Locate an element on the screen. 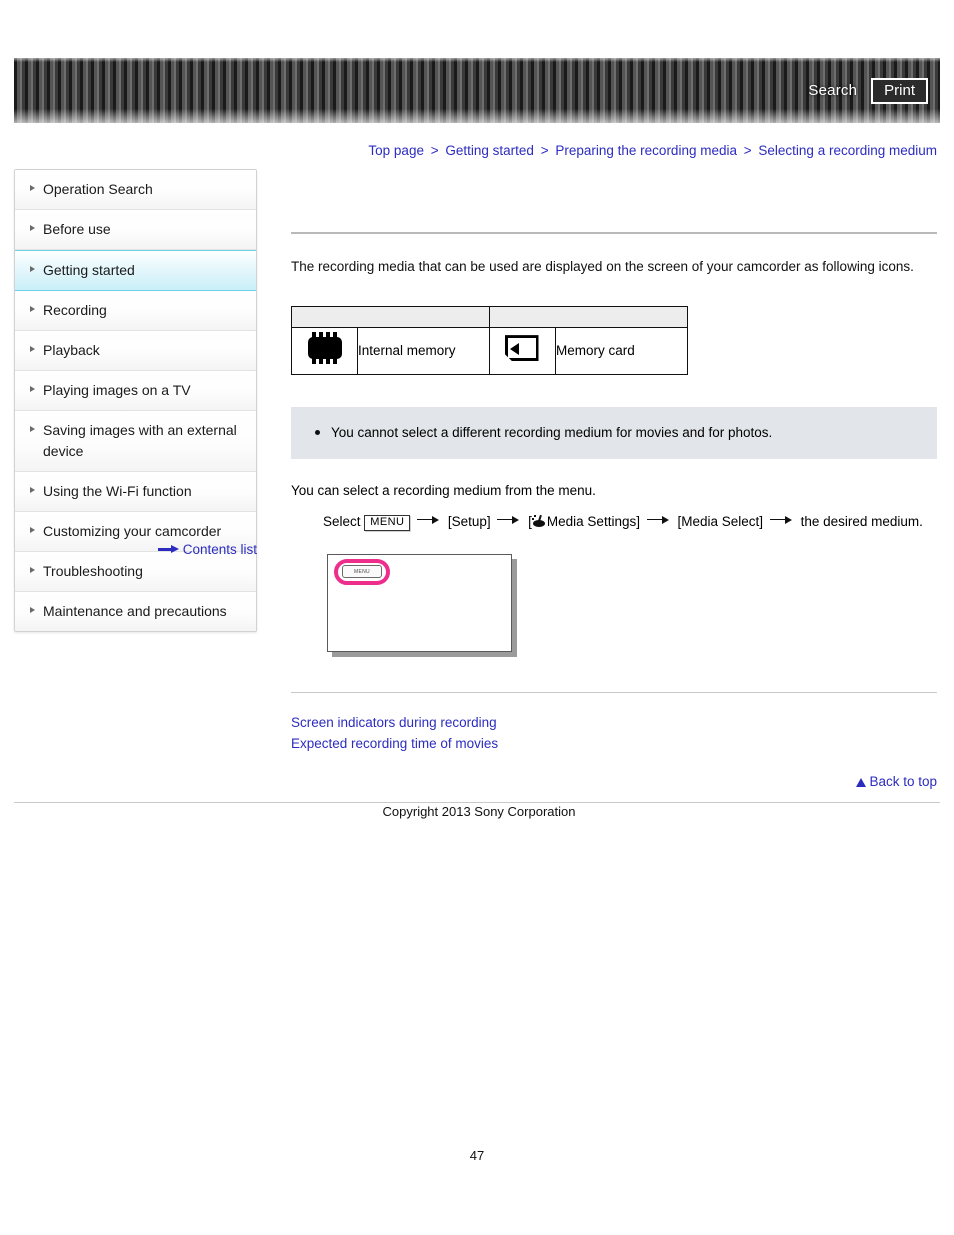 The height and width of the screenshot is (1235, 954). chip-icon is located at coordinates (325, 348).